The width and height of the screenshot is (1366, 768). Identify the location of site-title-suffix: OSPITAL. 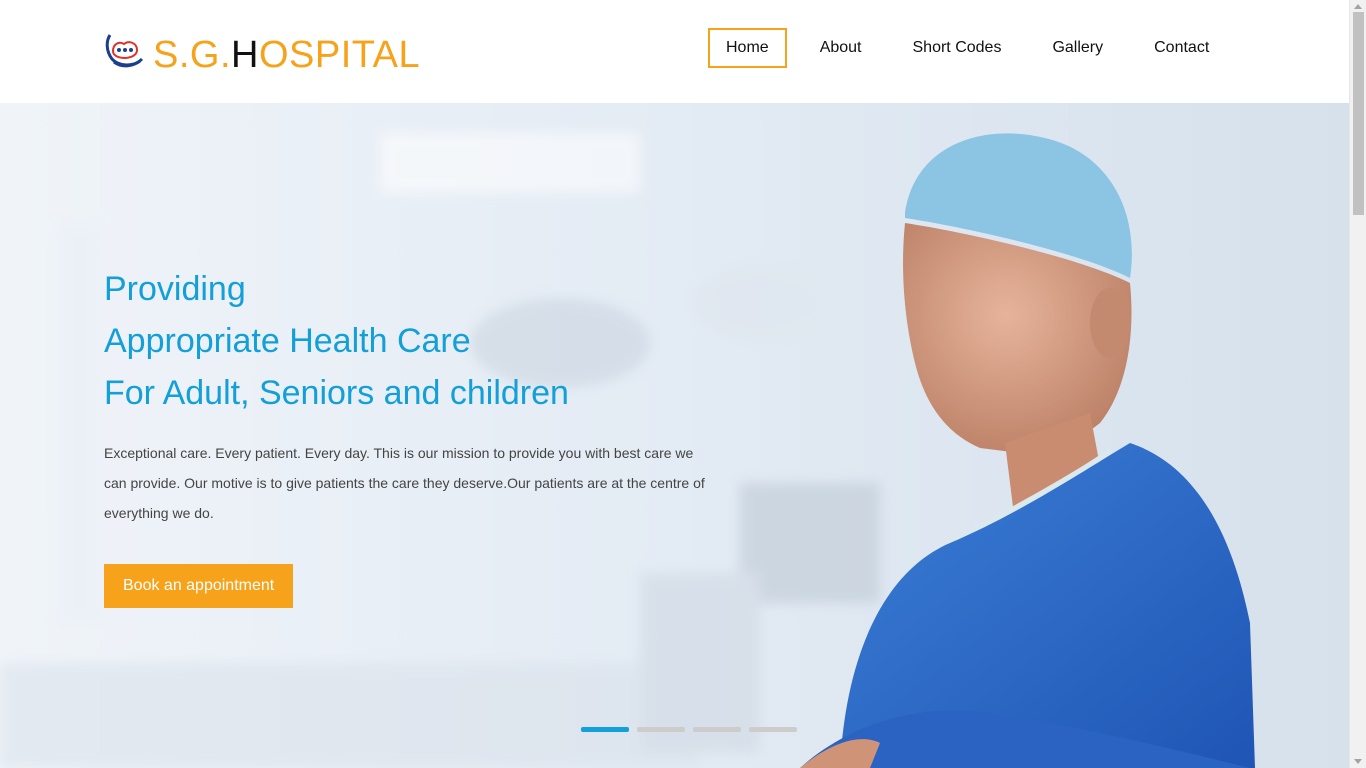
(339, 55).